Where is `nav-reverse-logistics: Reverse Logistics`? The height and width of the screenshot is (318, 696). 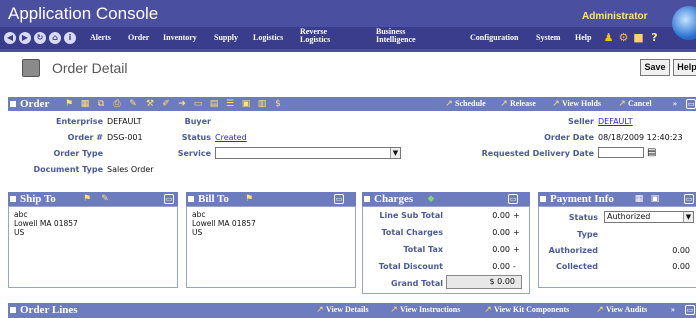 nav-reverse-logistics: Reverse Logistics is located at coordinates (315, 36).